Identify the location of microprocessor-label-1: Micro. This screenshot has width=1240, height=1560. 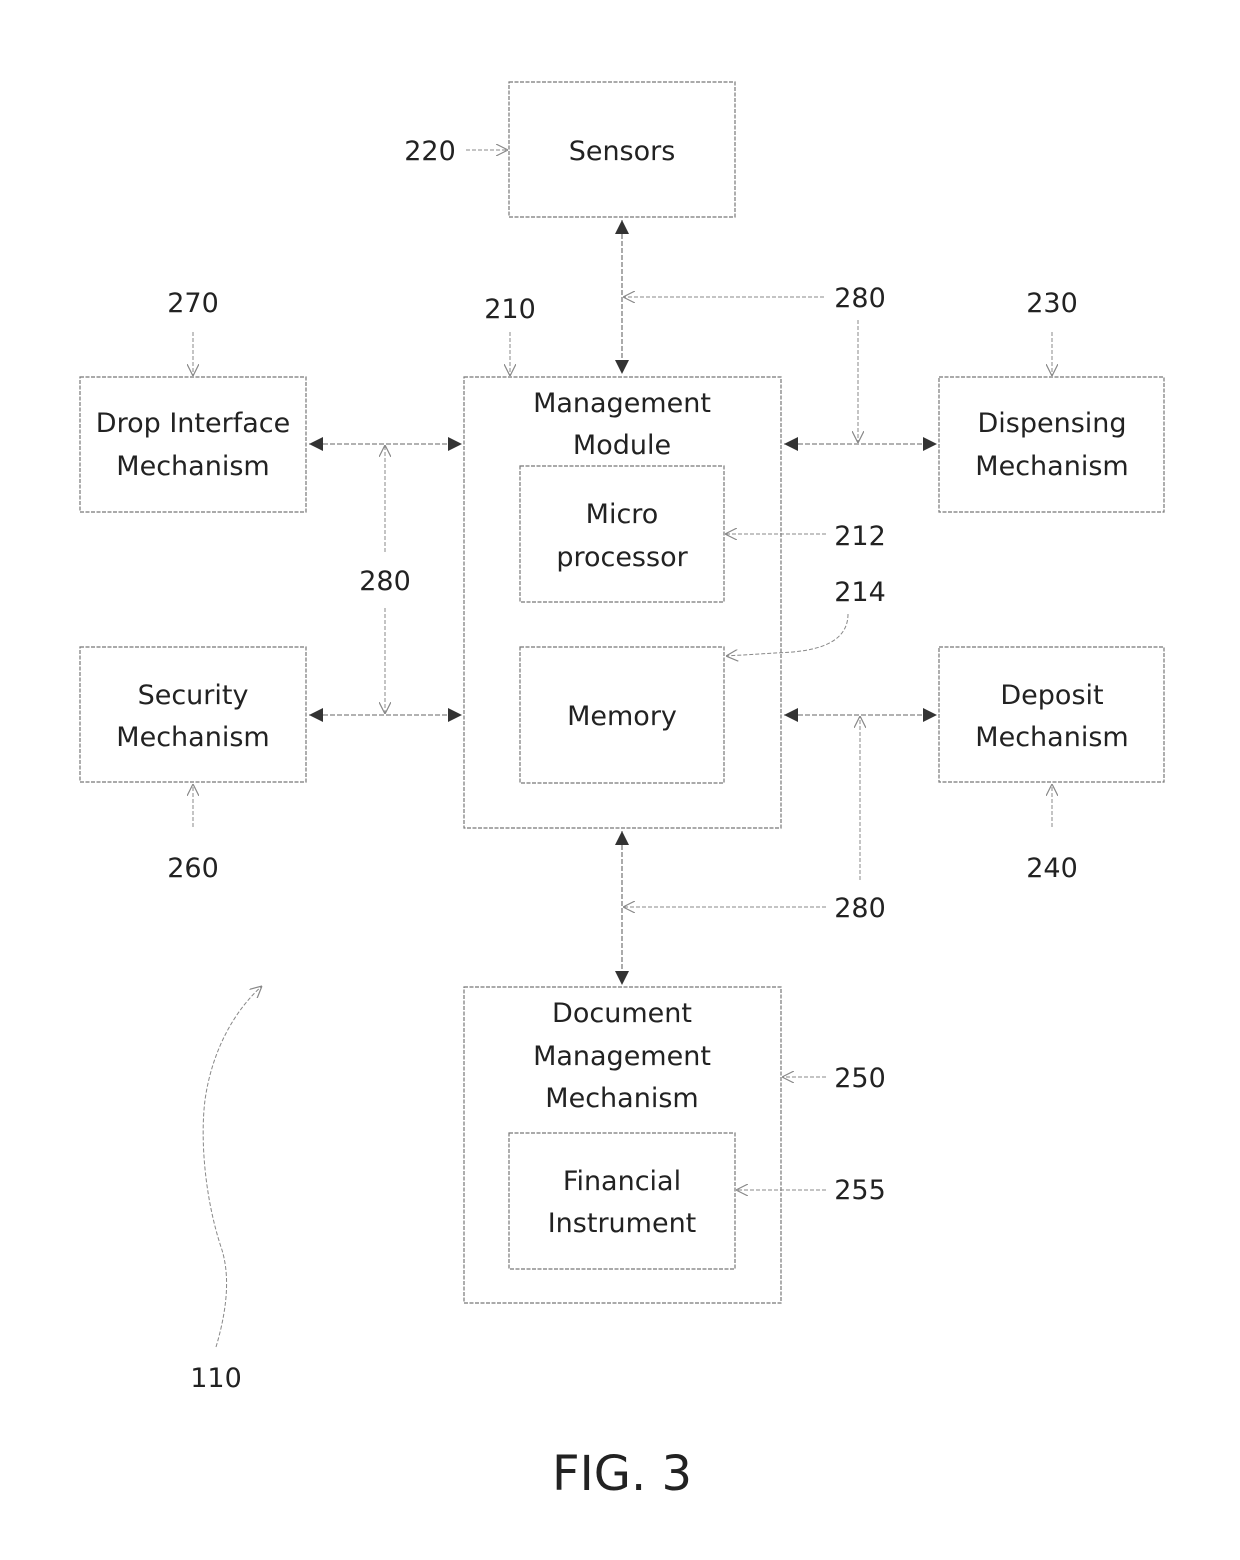
(622, 514).